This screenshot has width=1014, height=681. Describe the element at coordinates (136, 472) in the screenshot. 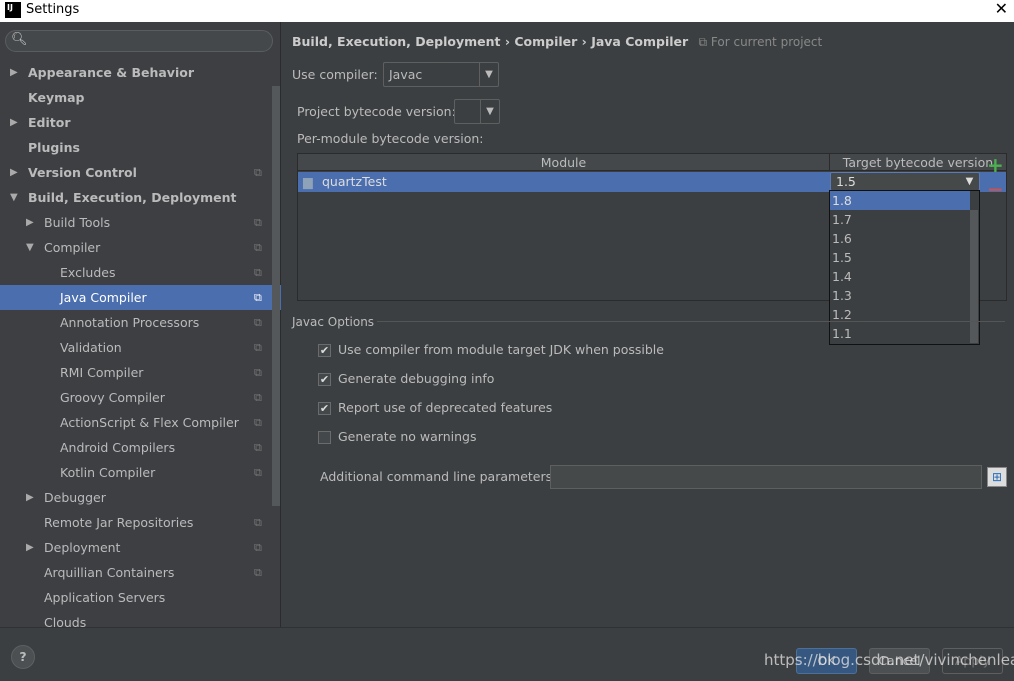

I see `sidebar-item: Kotlin Compiler ⧉` at that location.